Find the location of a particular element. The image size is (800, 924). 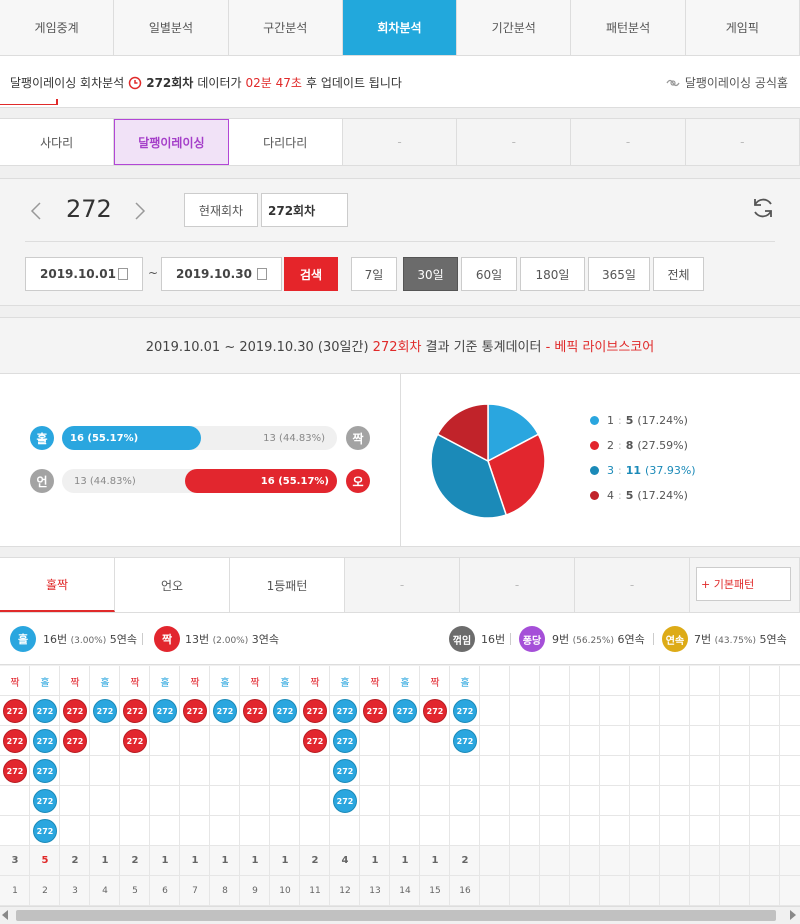

period-button-3: 60일 is located at coordinates (489, 274).